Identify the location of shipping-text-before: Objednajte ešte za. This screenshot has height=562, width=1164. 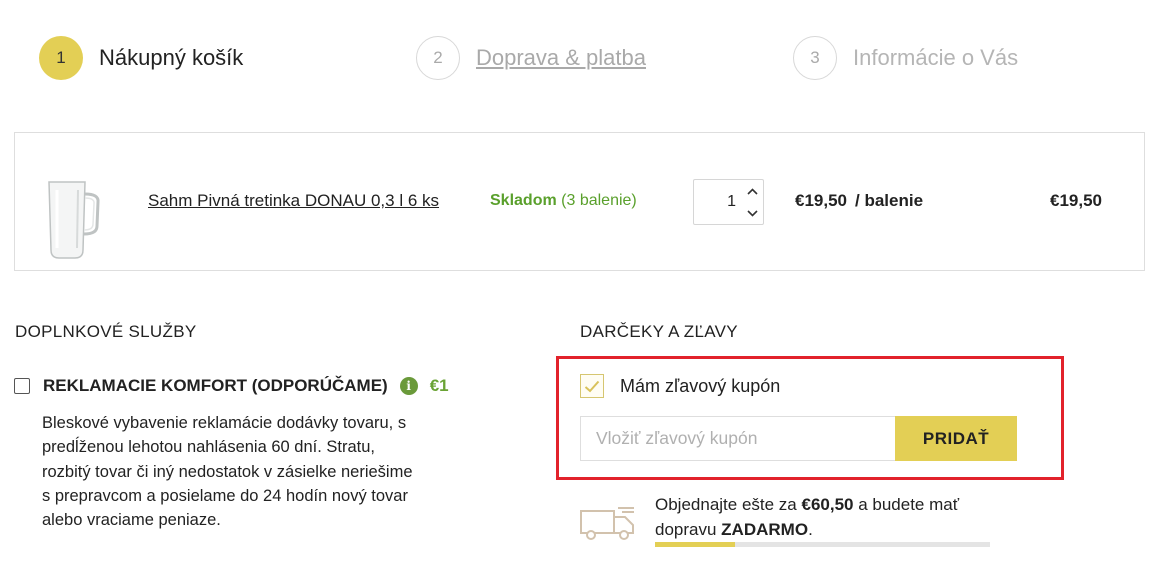
(728, 504).